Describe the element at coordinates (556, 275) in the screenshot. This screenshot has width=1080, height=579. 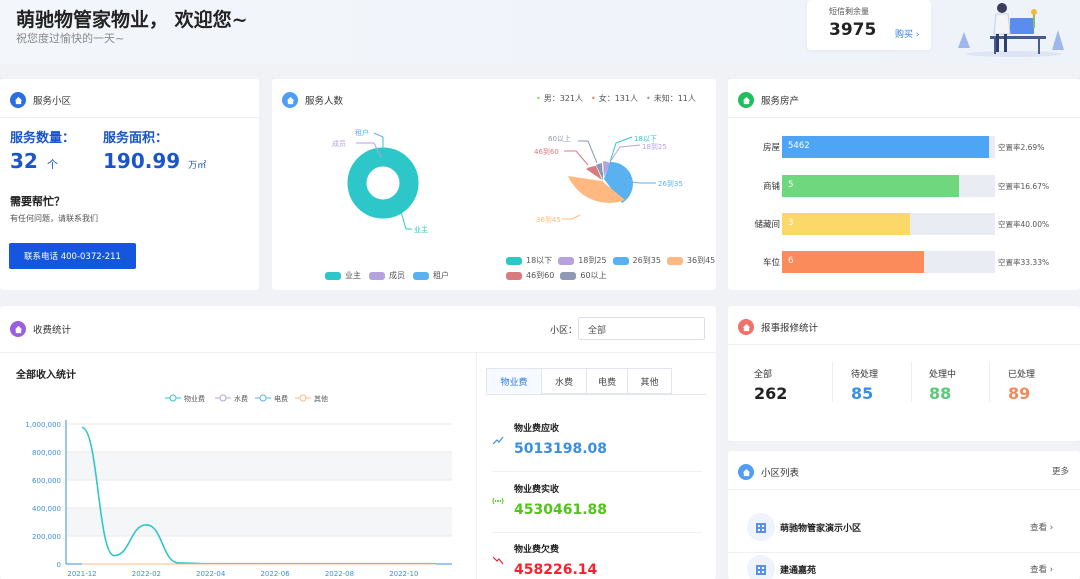
I see `age-group-legend-row2: 46到60 60以上` at that location.